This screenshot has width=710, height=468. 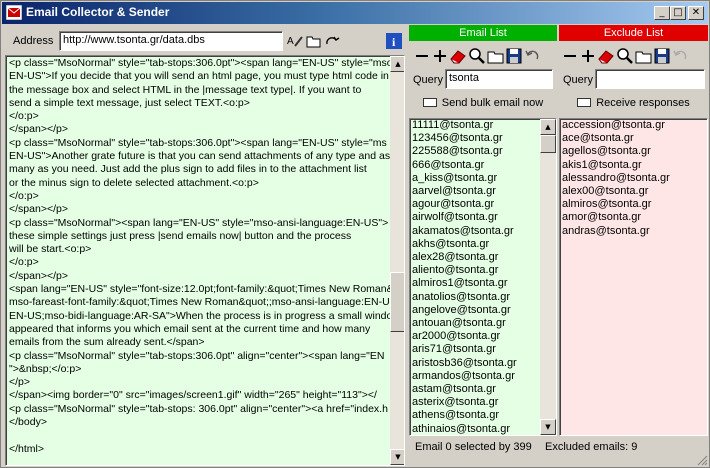 I want to click on list-item: 11111@tsonta.gr, so click(x=464, y=125).